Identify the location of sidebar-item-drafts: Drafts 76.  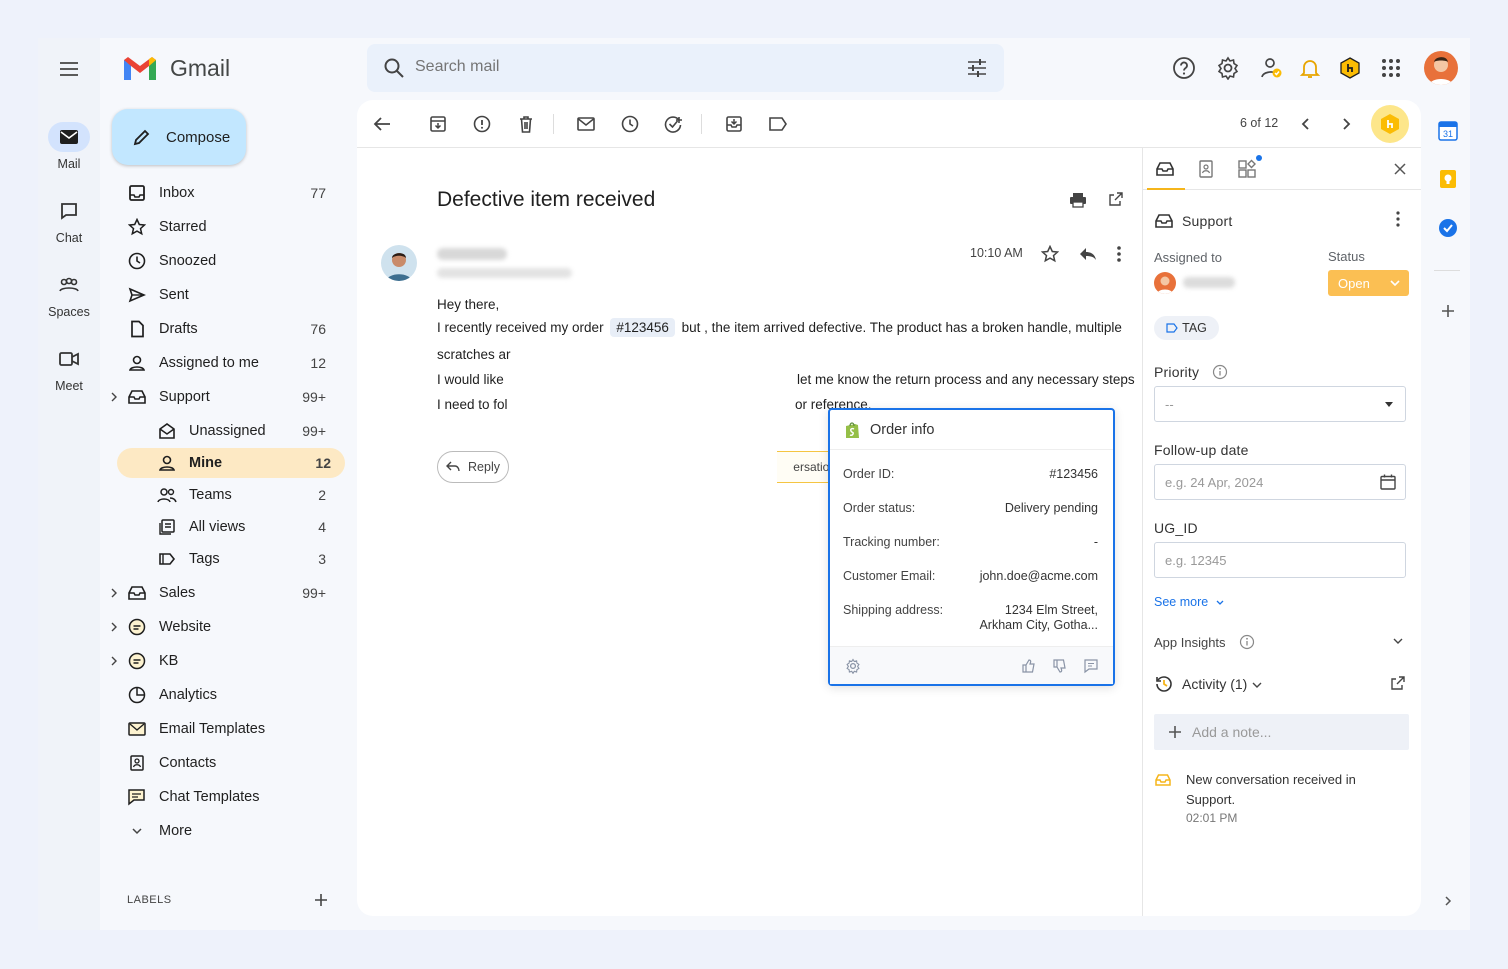
(220, 329).